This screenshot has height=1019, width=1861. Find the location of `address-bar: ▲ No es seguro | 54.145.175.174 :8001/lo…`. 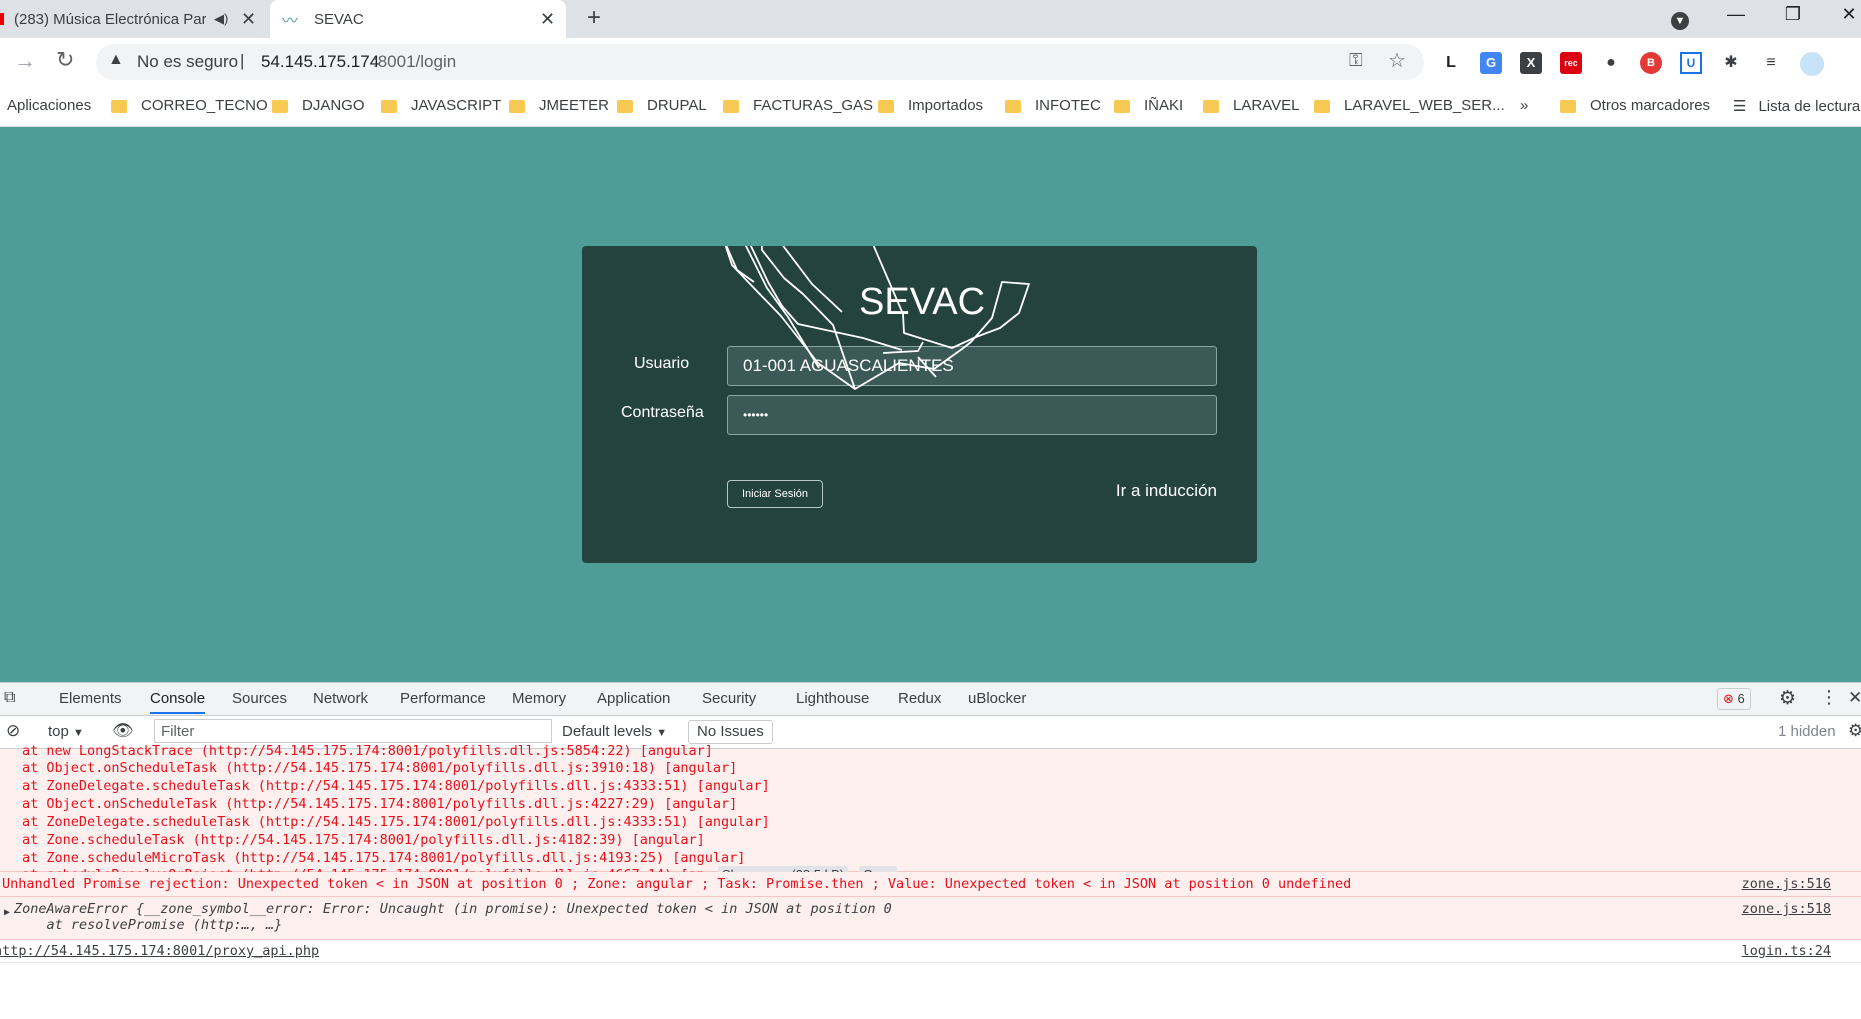

address-bar: ▲ No es seguro | 54.145.175.174 :8001/lo… is located at coordinates (760, 62).